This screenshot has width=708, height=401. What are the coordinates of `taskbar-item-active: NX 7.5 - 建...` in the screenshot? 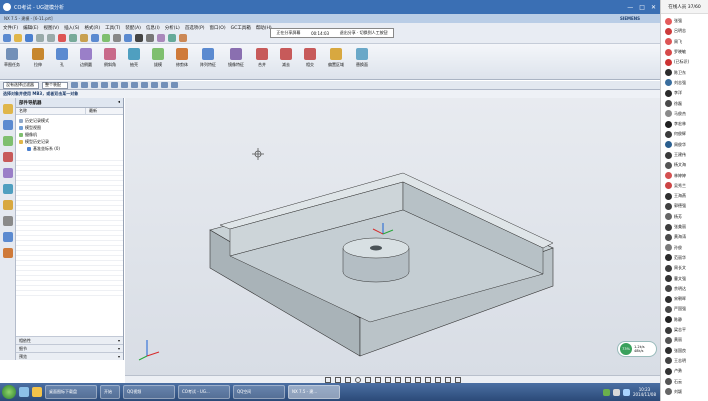 It's located at (314, 392).